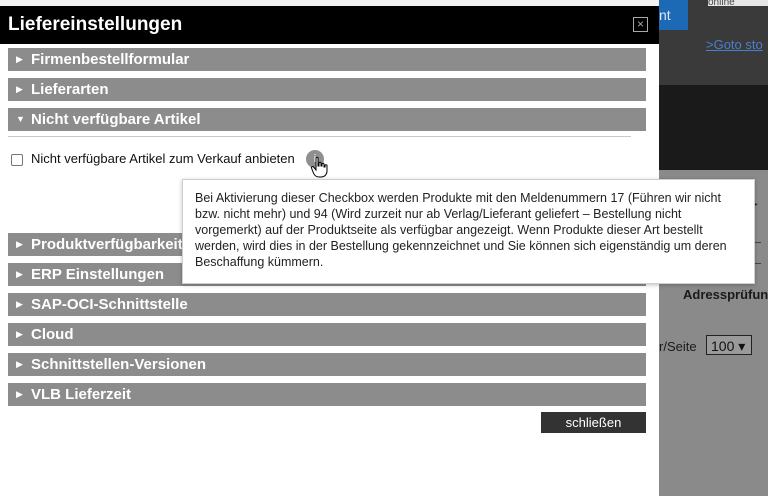  I want to click on background-online-status: online, so click(738, 3).